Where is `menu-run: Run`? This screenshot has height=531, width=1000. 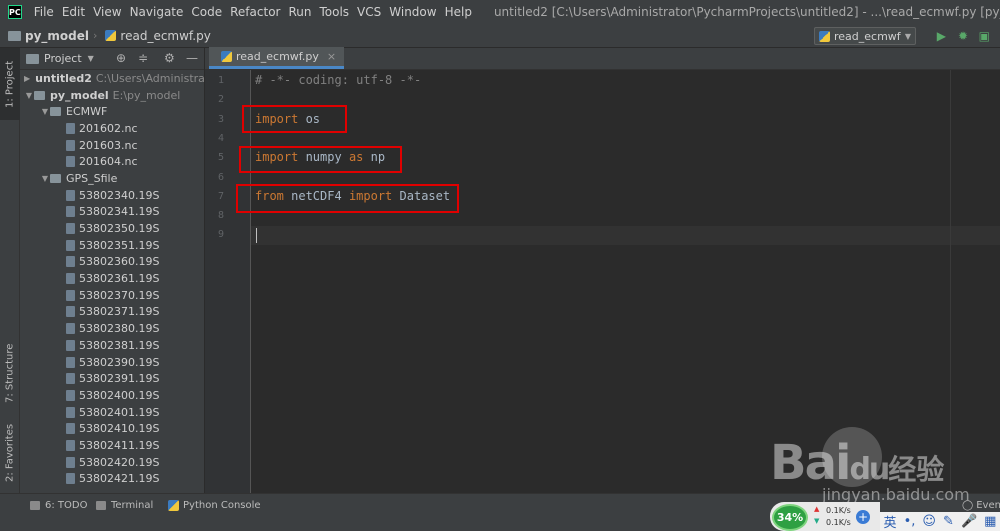
menu-run: Run is located at coordinates (299, 12).